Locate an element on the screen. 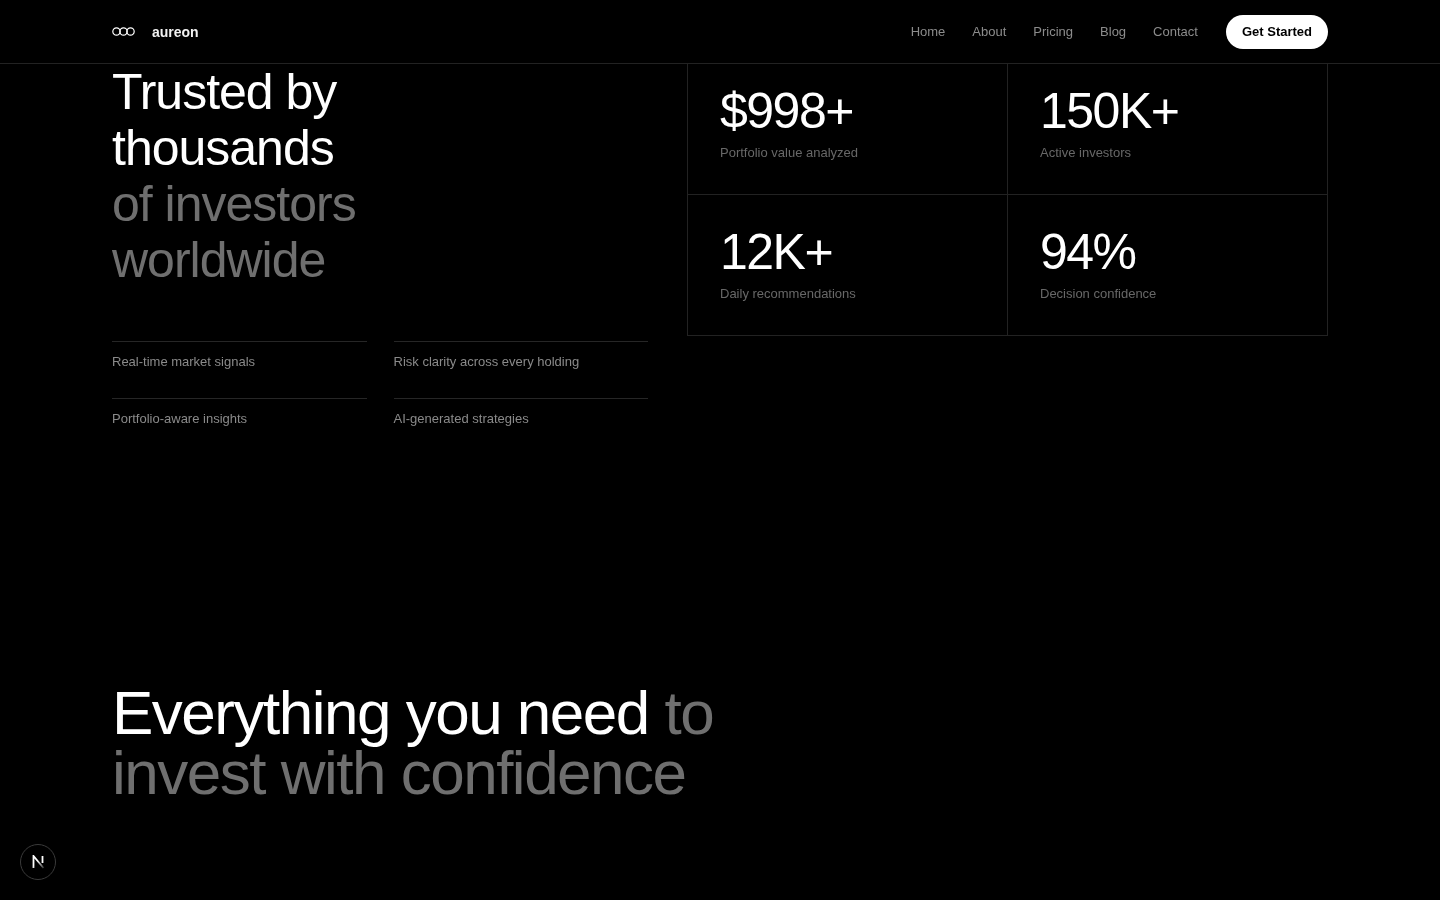 The height and width of the screenshot is (900, 1440). n-logo-icon is located at coordinates (38, 862).